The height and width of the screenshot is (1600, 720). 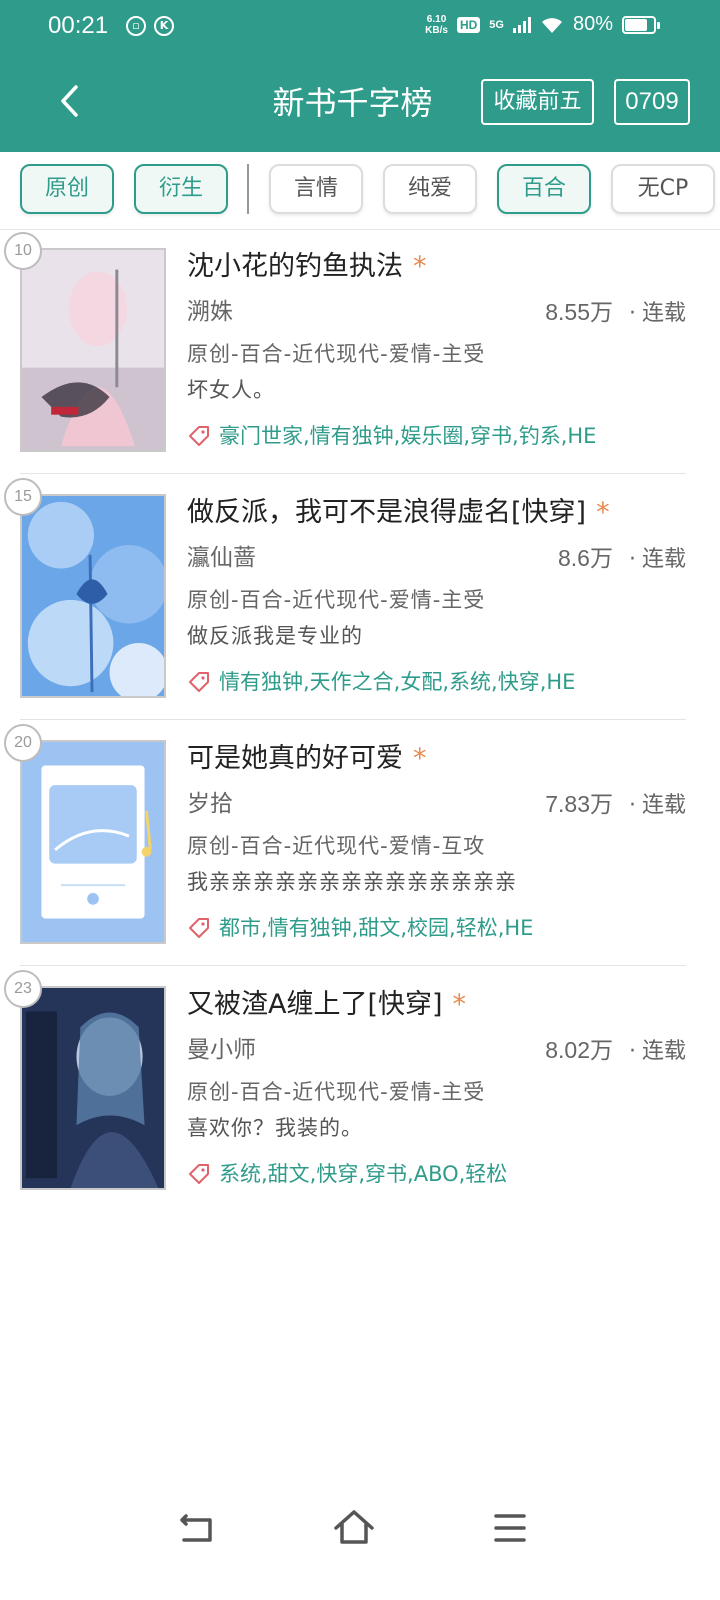 What do you see at coordinates (360, 29) in the screenshot?
I see `status-bar: 00:21 ▫ K 6.10 KB/s HD 5G 80%` at bounding box center [360, 29].